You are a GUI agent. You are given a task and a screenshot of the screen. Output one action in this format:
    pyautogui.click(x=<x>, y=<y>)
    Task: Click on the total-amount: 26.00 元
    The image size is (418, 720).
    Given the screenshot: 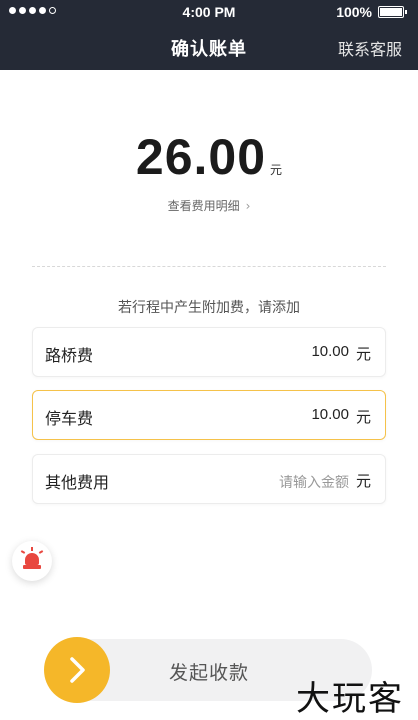 What is the action you would take?
    pyautogui.click(x=209, y=157)
    